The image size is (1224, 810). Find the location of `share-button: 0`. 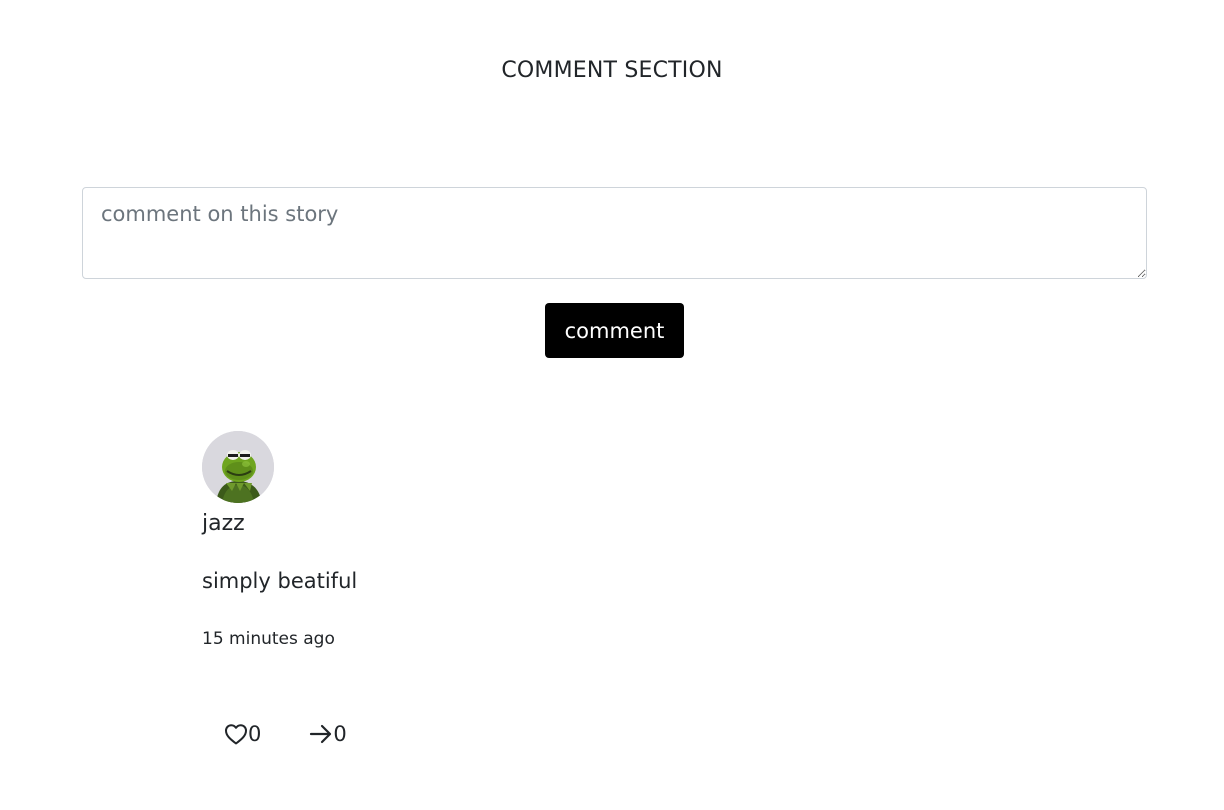

share-button: 0 is located at coordinates (328, 734).